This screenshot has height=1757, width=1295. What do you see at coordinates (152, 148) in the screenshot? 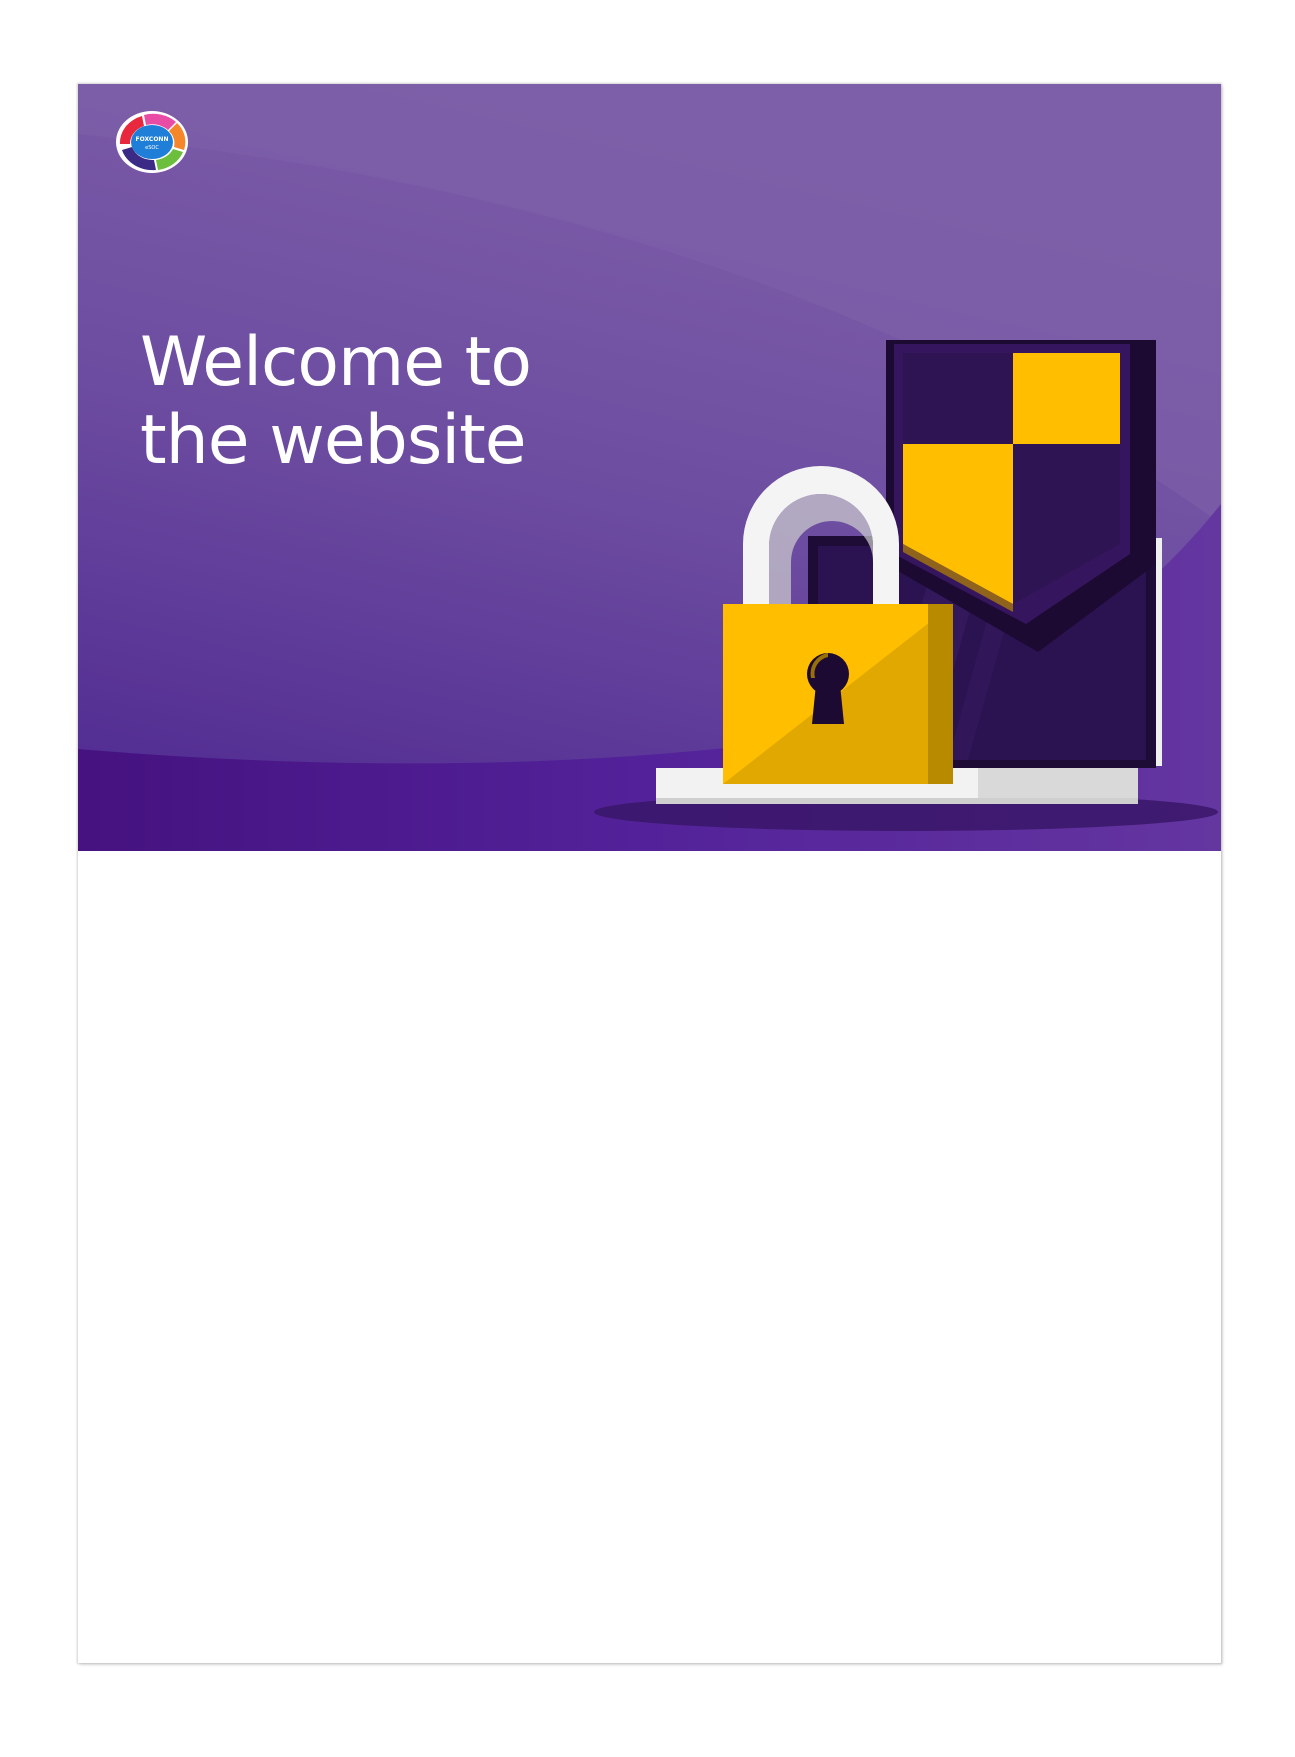
I see `logo-sub-text: eSOC` at bounding box center [152, 148].